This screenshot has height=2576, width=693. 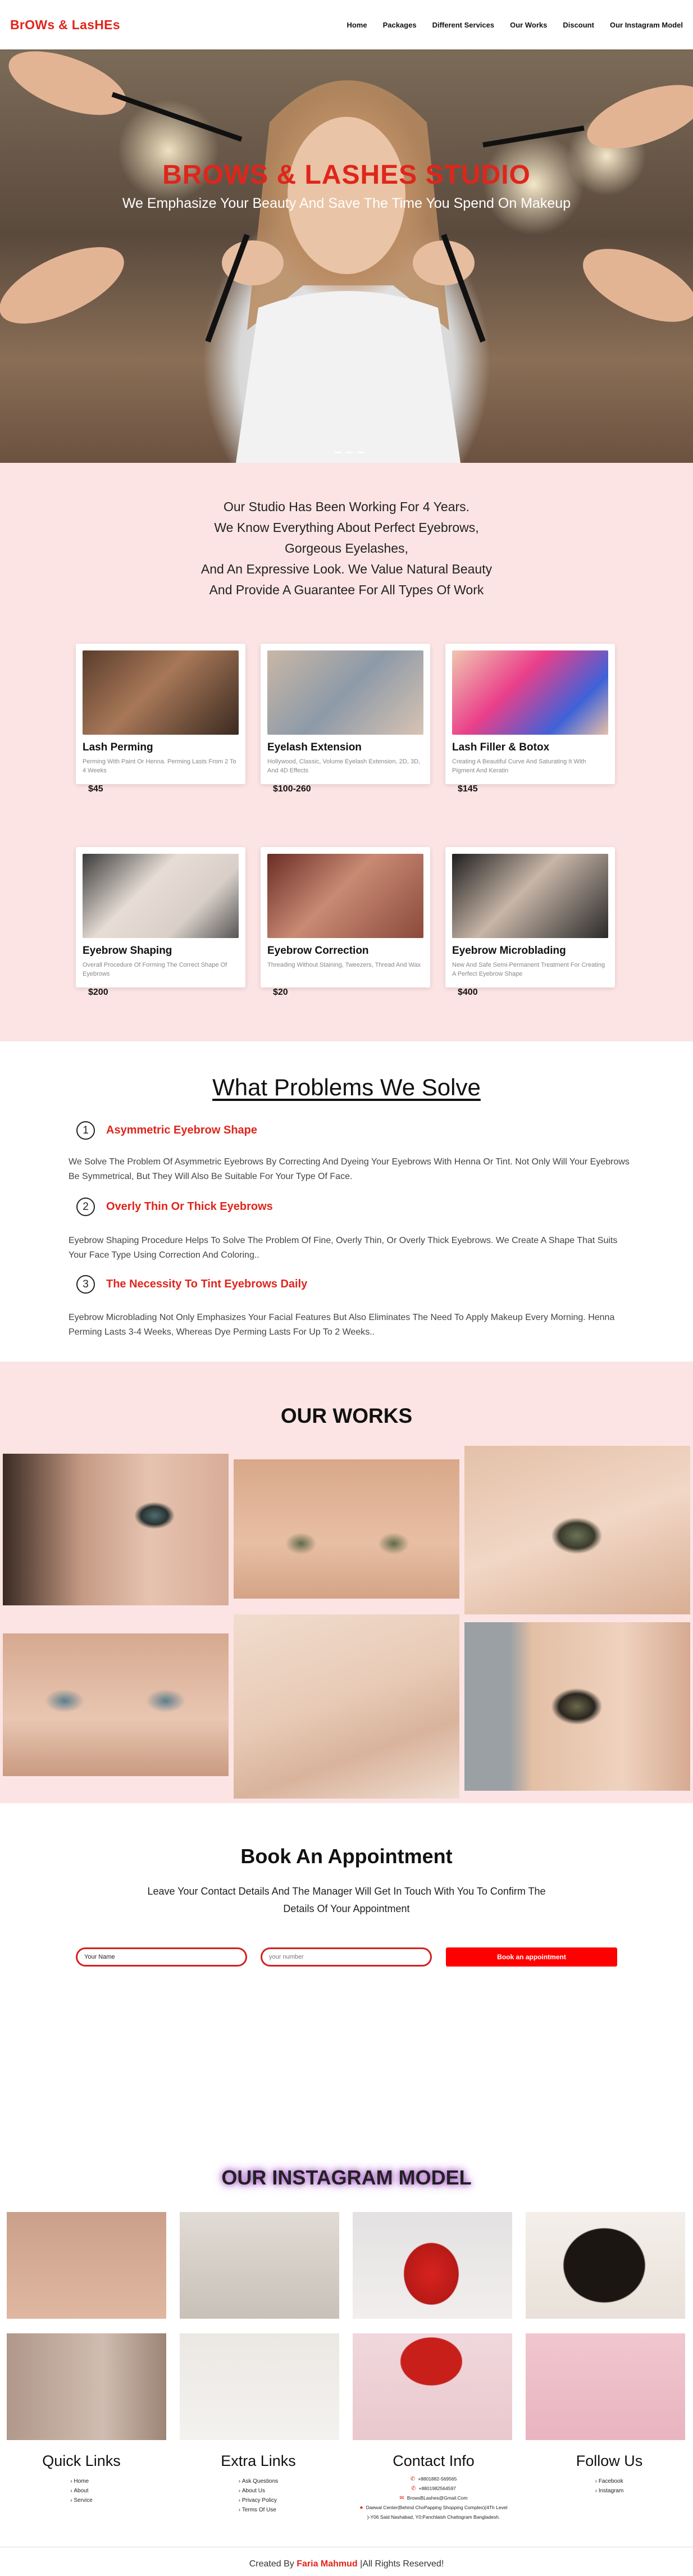 I want to click on footer-link: Service, so click(x=81, y=2500).